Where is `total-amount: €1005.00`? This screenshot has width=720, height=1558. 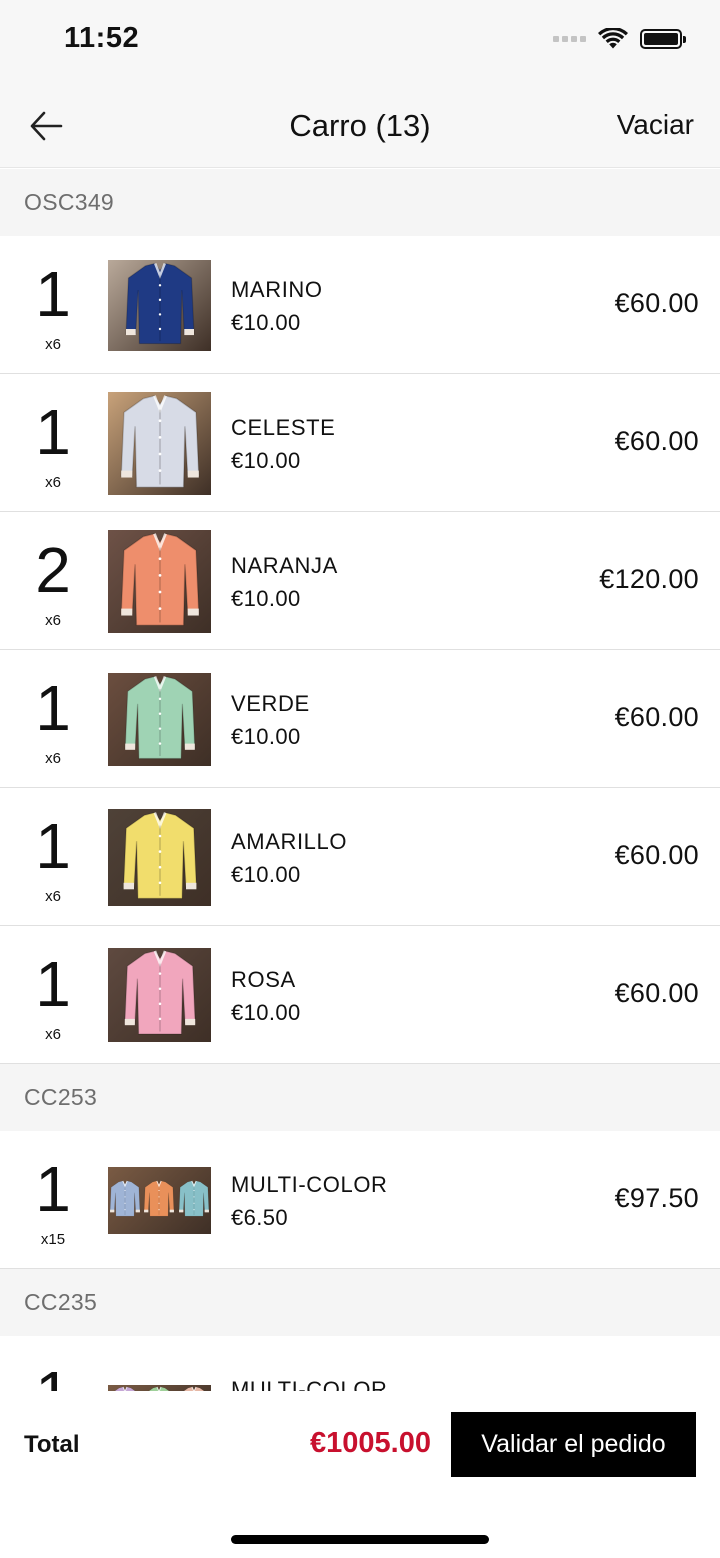
total-amount: €1005.00 is located at coordinates (370, 1443).